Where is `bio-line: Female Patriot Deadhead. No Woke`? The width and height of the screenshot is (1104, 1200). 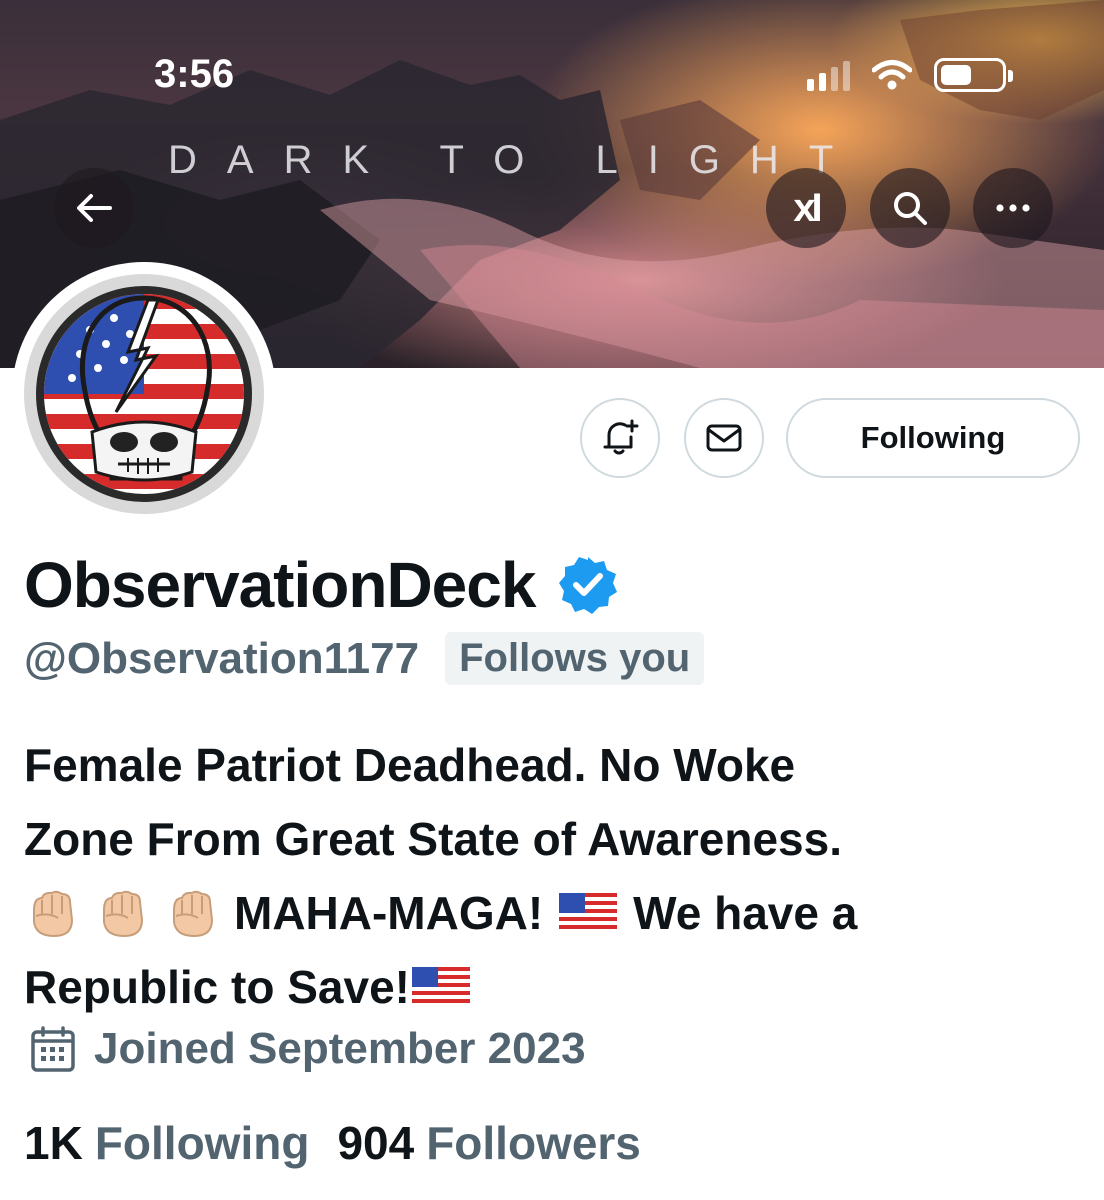 bio-line: Female Patriot Deadhead. No Woke is located at coordinates (410, 765).